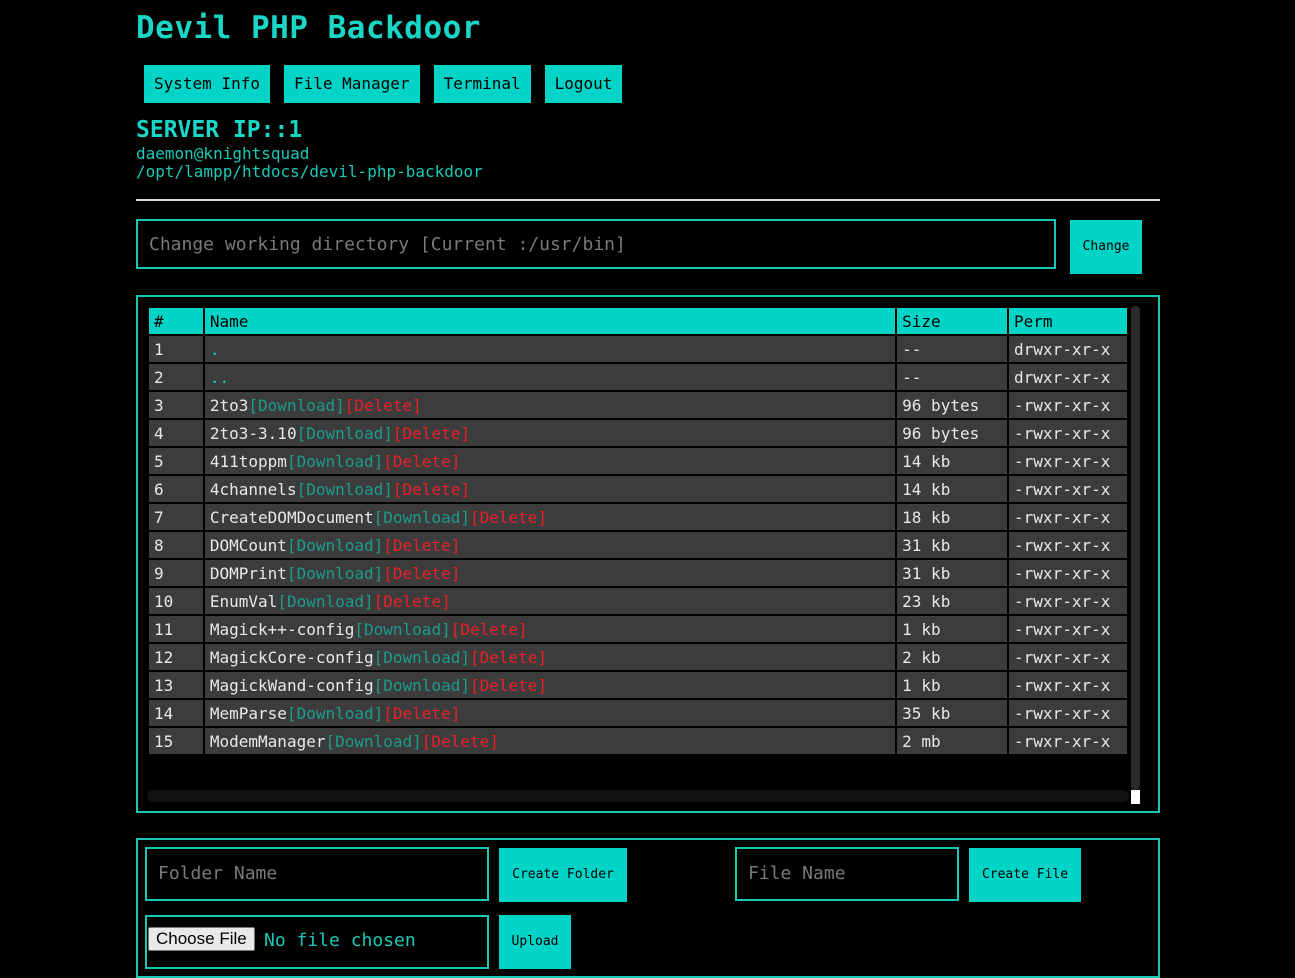  Describe the element at coordinates (176, 573) in the screenshot. I see `row-number: 9` at that location.